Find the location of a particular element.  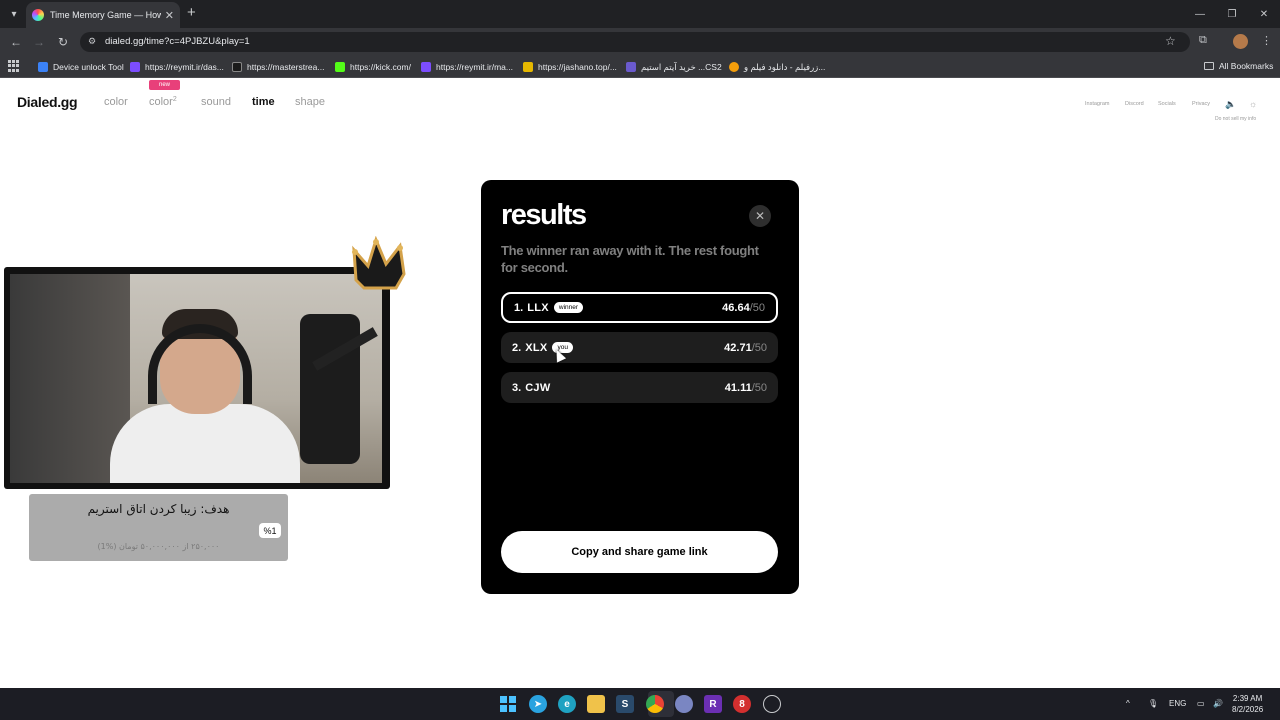

result-player-name: XLX is located at coordinates (536, 347).